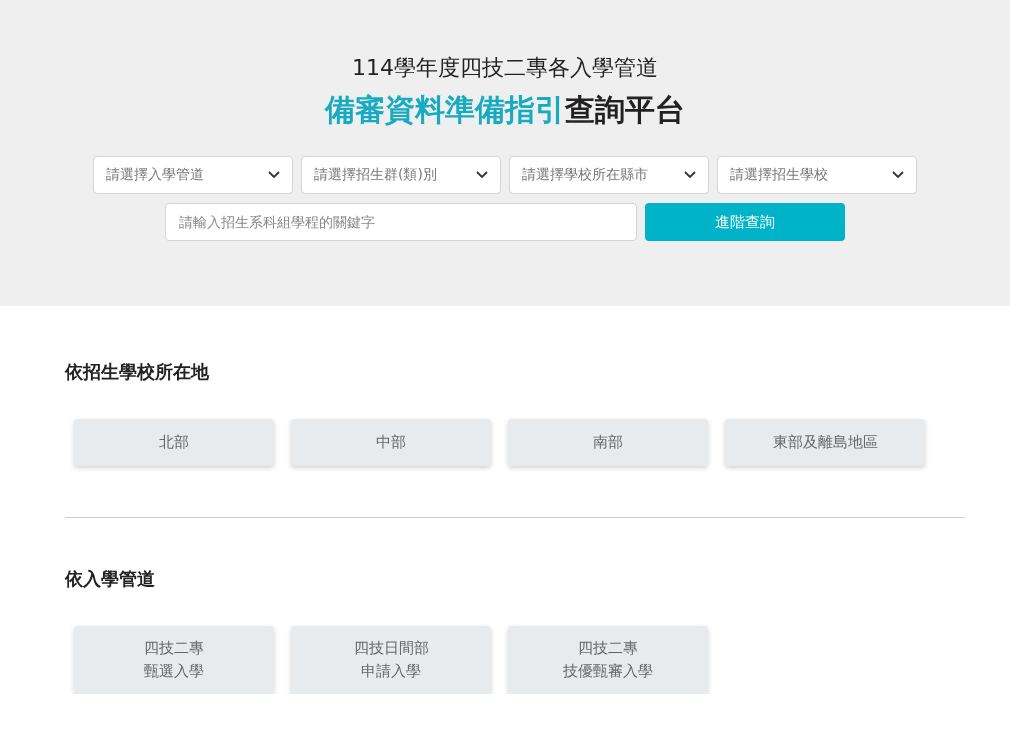 This screenshot has height=753, width=1010. I want to click on keyword-search-field: 請輸入招生系科組學程的關鍵字, so click(401, 222).